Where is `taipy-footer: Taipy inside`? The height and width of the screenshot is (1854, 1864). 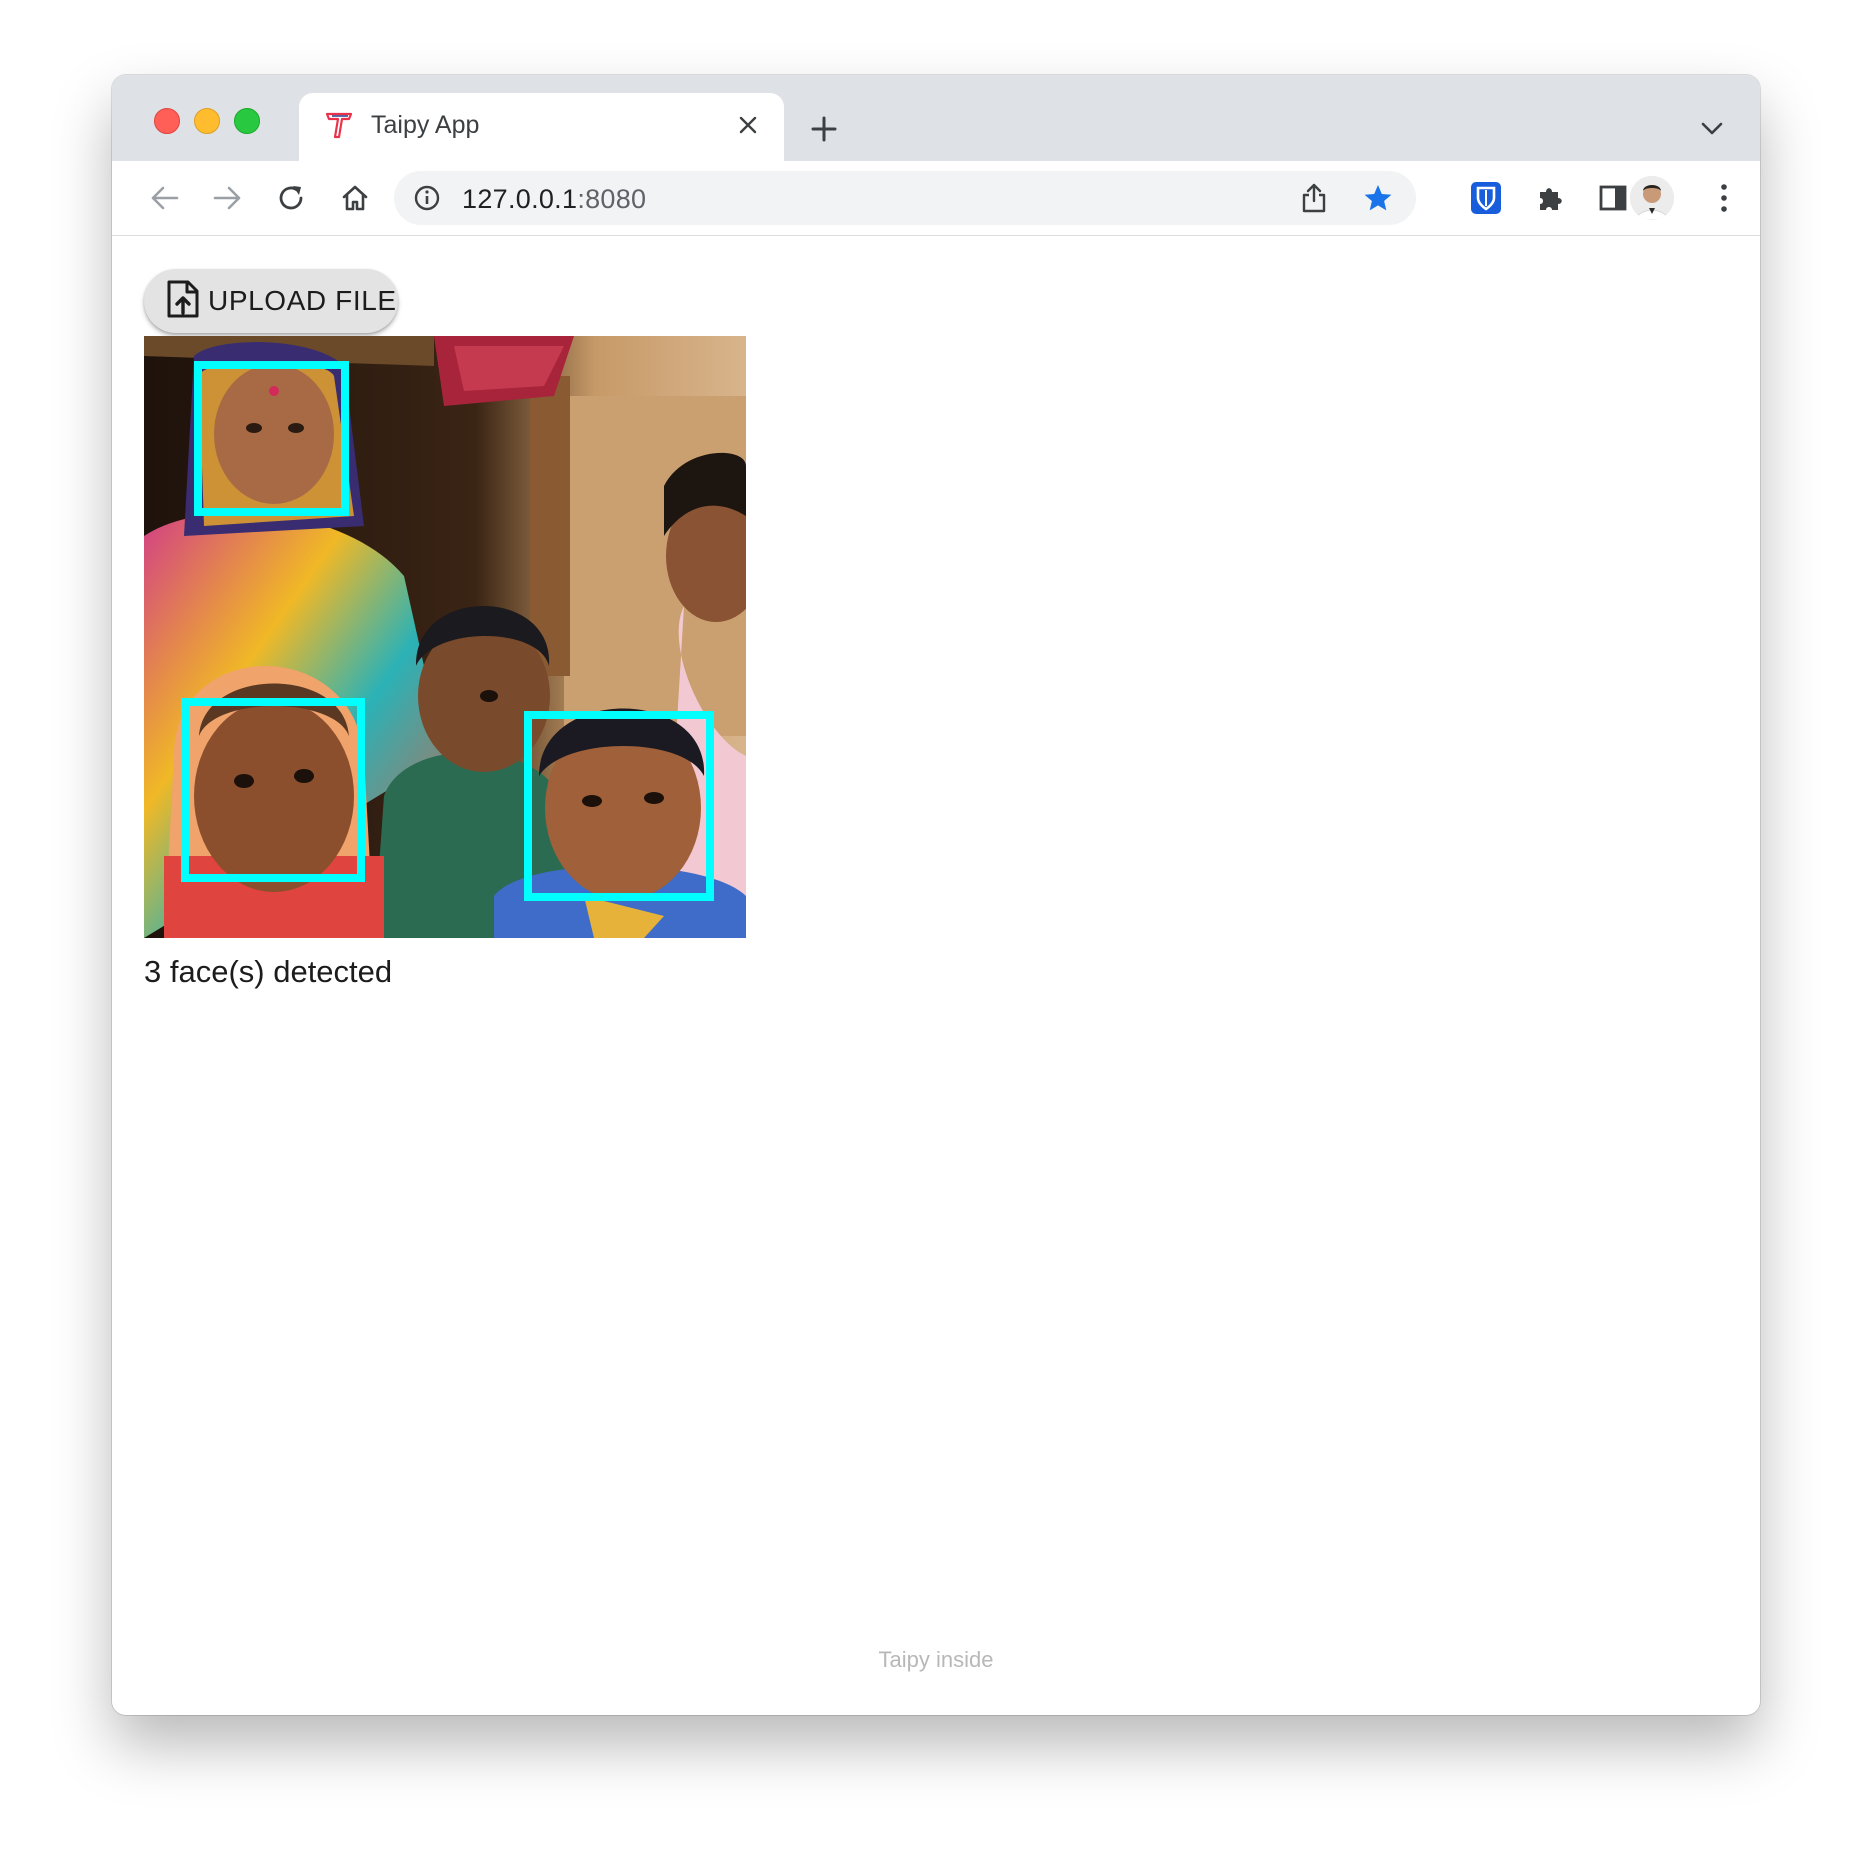 taipy-footer: Taipy inside is located at coordinates (936, 1659).